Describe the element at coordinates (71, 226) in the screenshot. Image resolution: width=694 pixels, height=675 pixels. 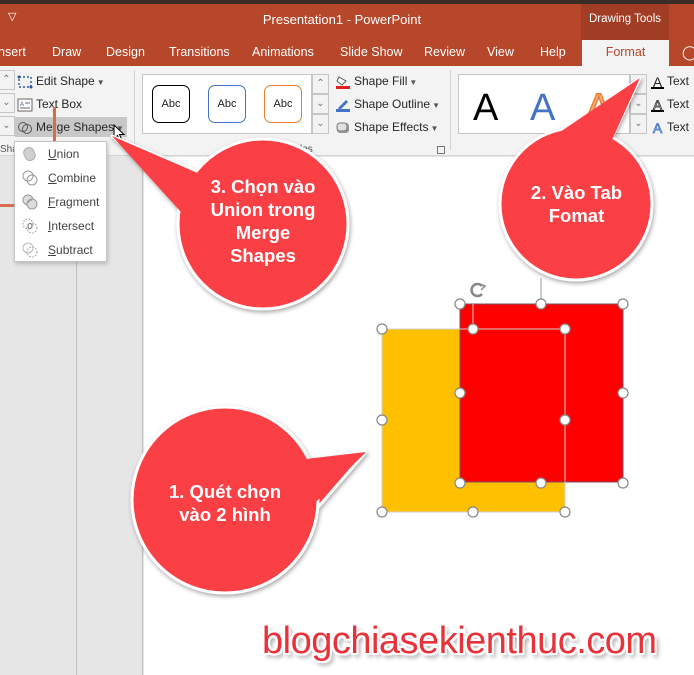
I see `menu-item-label: Intersect` at that location.